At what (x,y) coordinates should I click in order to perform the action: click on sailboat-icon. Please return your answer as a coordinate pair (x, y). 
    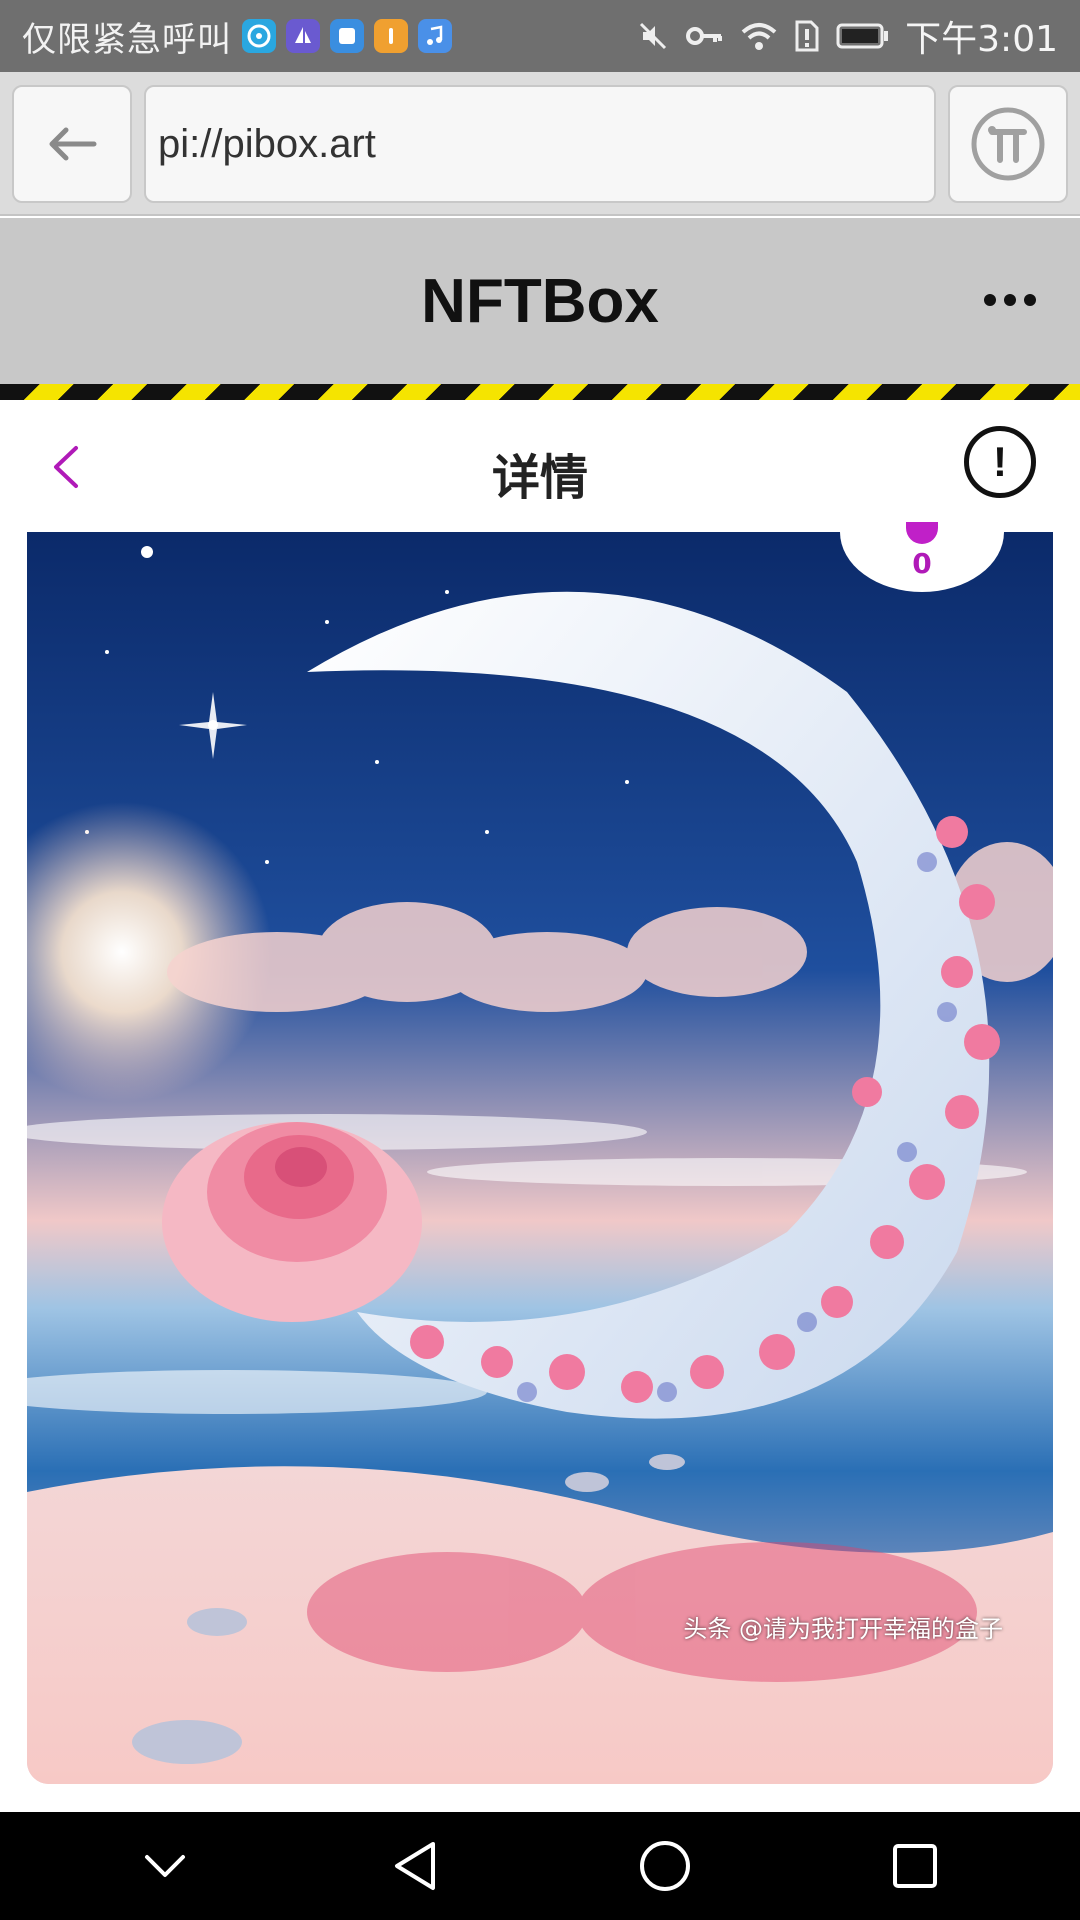
    Looking at the image, I should click on (303, 36).